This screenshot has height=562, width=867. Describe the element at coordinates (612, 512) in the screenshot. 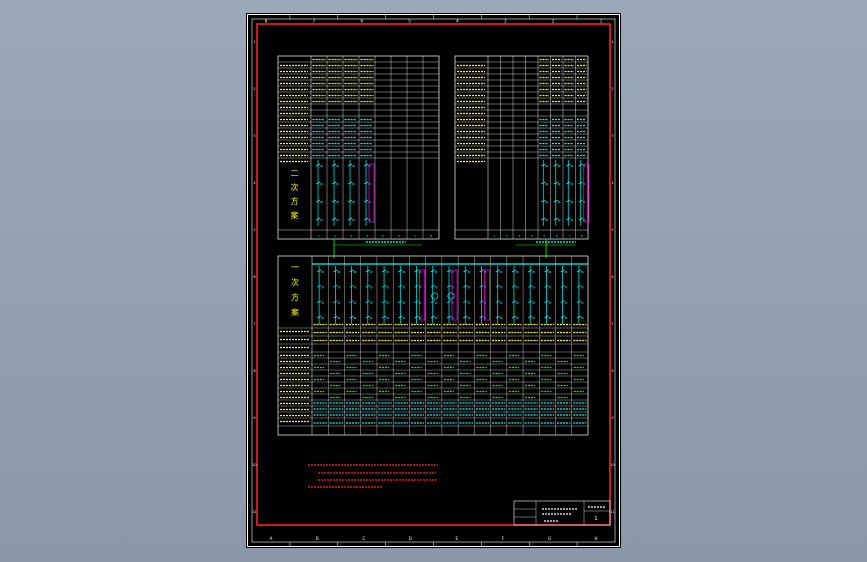

I see `zone-mark-right: 11` at that location.